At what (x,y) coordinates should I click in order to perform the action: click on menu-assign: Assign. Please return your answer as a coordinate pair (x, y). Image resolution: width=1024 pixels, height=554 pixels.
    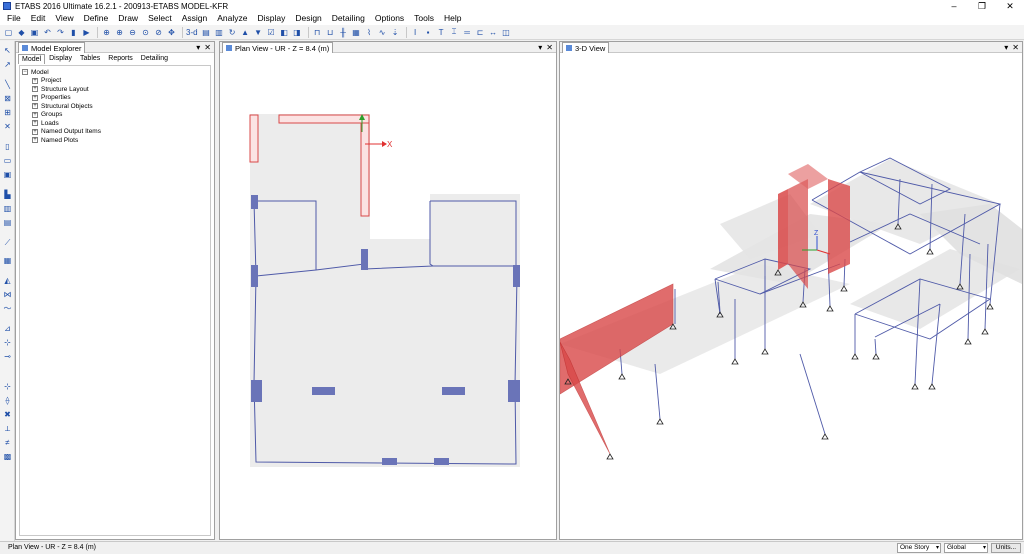
    Looking at the image, I should click on (195, 18).